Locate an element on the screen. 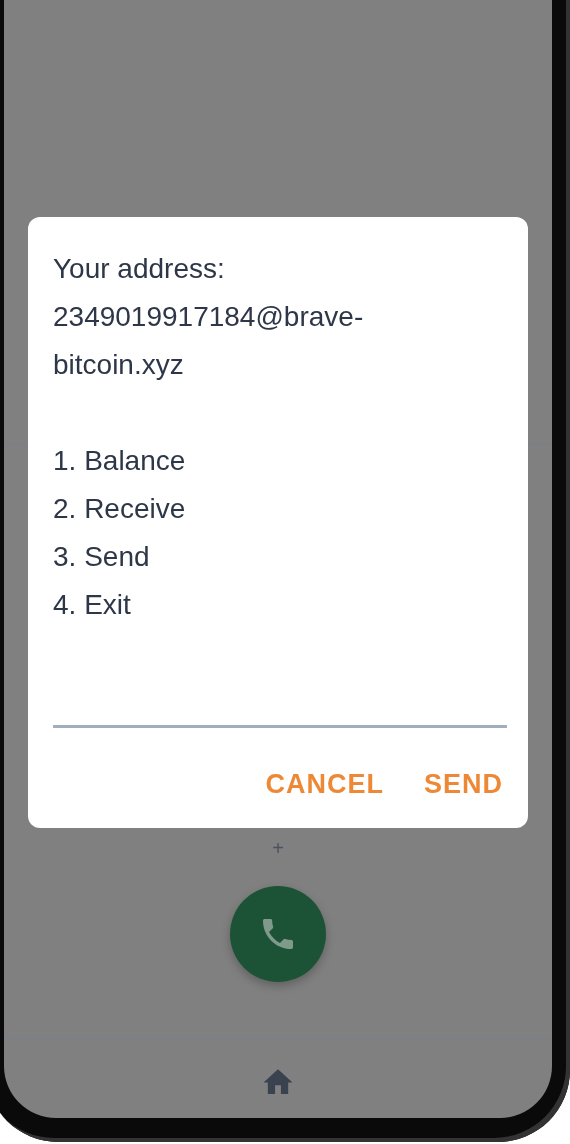 The height and width of the screenshot is (1144, 570). menu-option: 1. Balance is located at coordinates (278, 461).